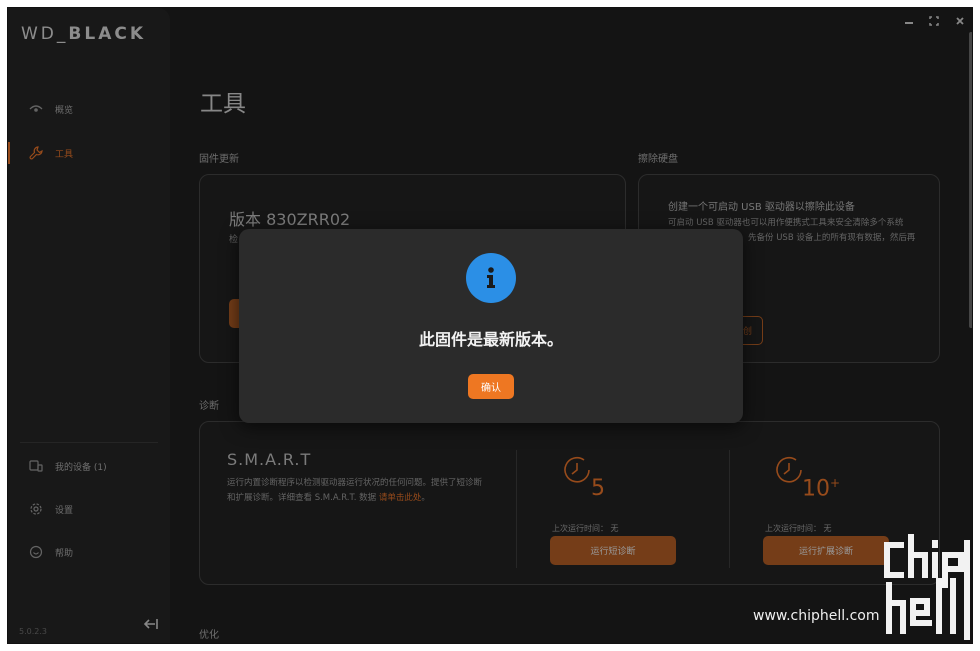 The height and width of the screenshot is (651, 980). What do you see at coordinates (491, 278) in the screenshot?
I see `info-icon` at bounding box center [491, 278].